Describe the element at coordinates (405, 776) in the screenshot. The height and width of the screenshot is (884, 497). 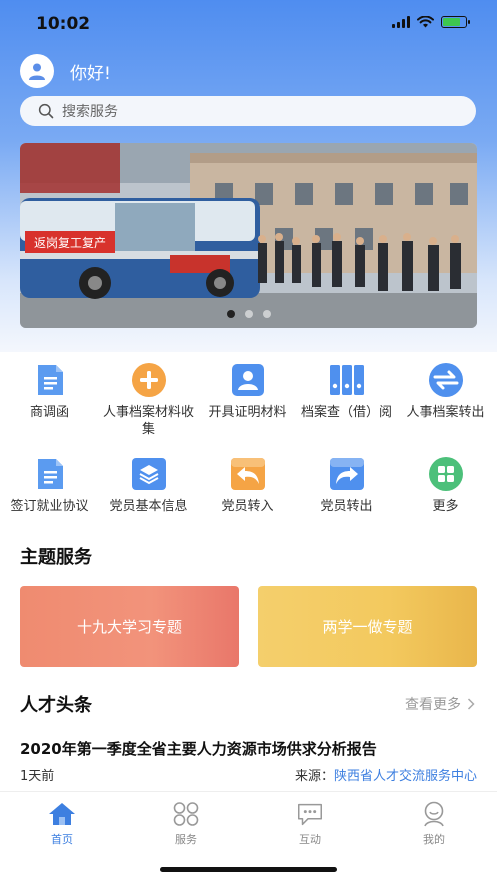
I see `news-source: 陕西省人才交流服务中心` at that location.